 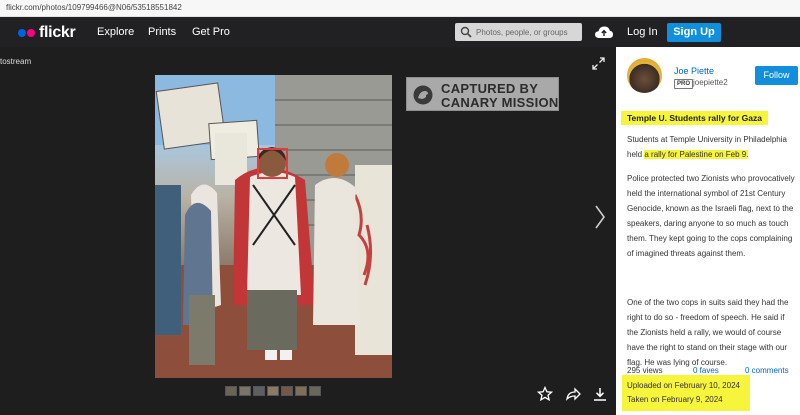 I want to click on photostream-back-link: tostream, so click(x=15, y=61).